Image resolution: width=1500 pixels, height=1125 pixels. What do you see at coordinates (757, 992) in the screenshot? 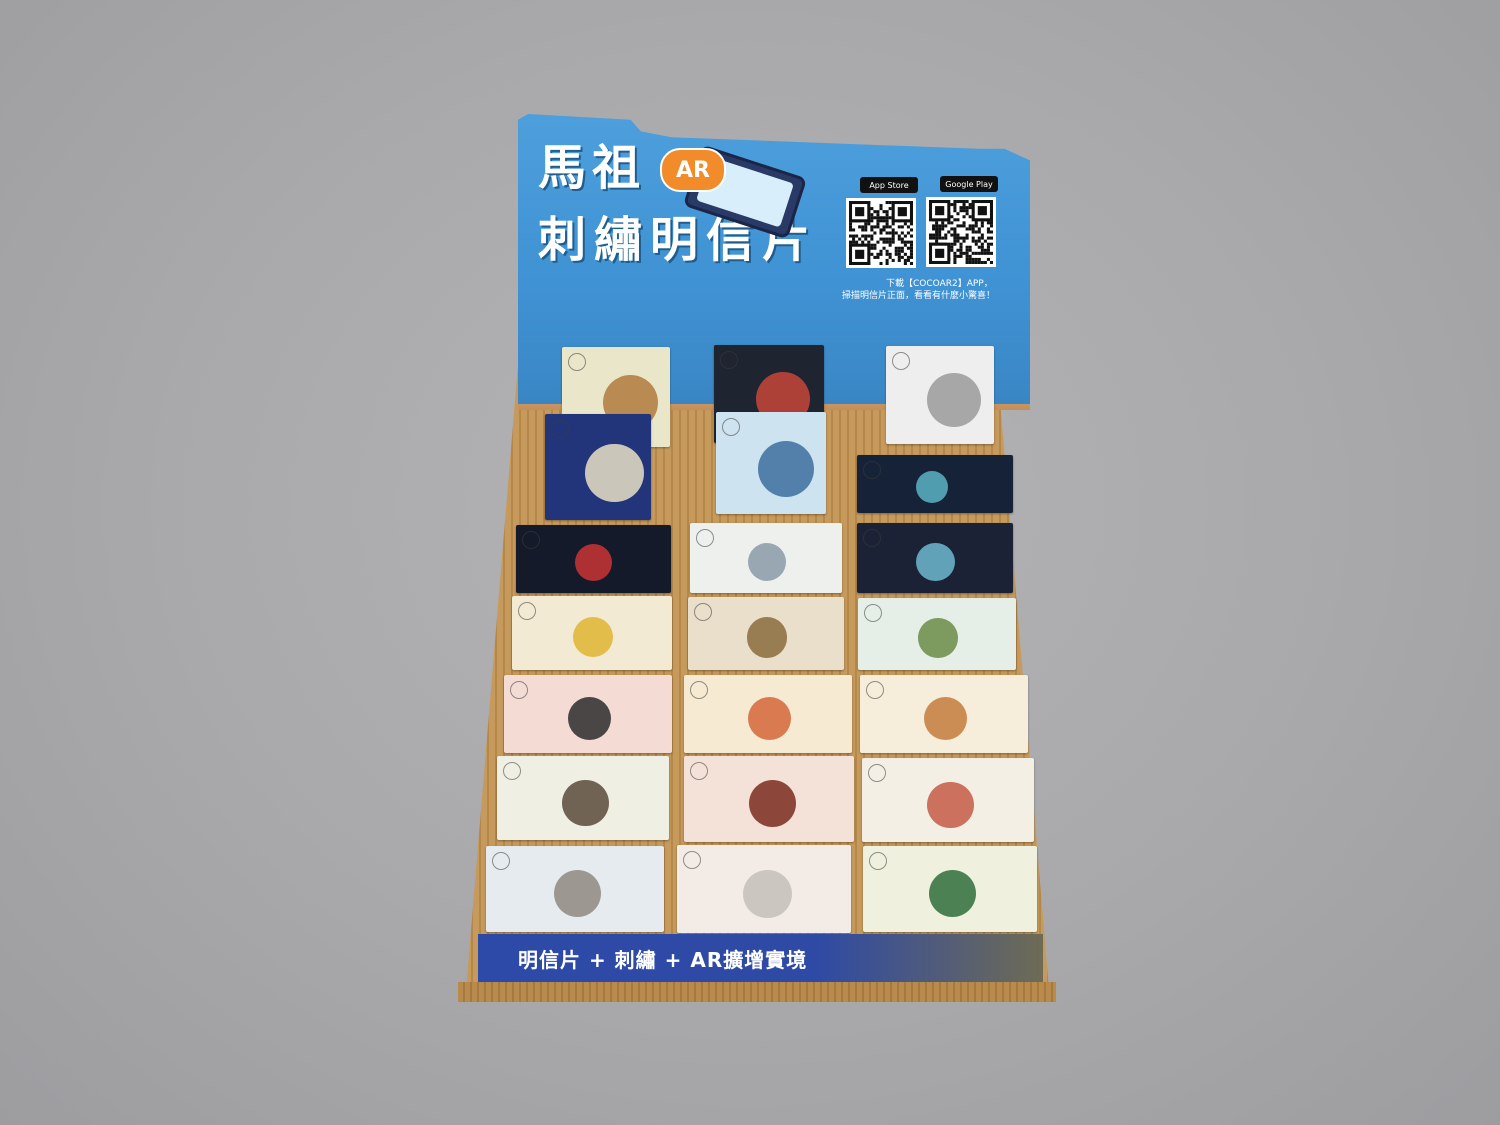
I see `stand-base` at bounding box center [757, 992].